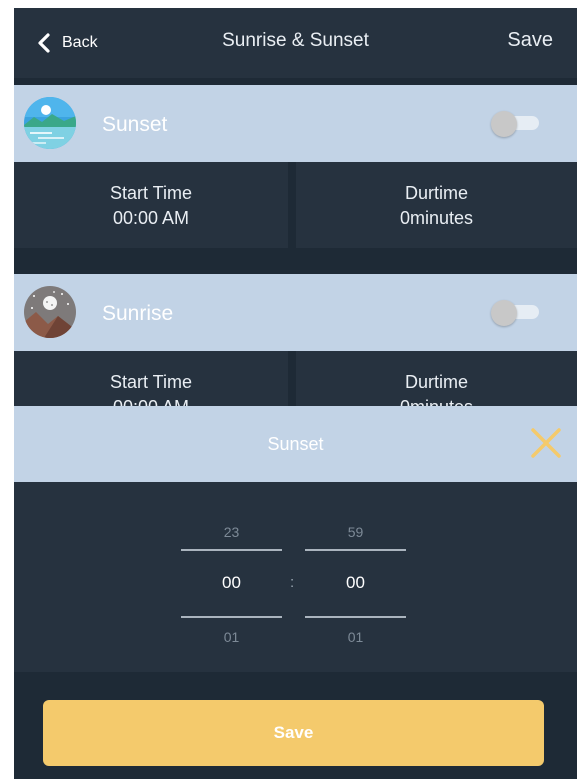  What do you see at coordinates (546, 443) in the screenshot?
I see `close-icon` at bounding box center [546, 443].